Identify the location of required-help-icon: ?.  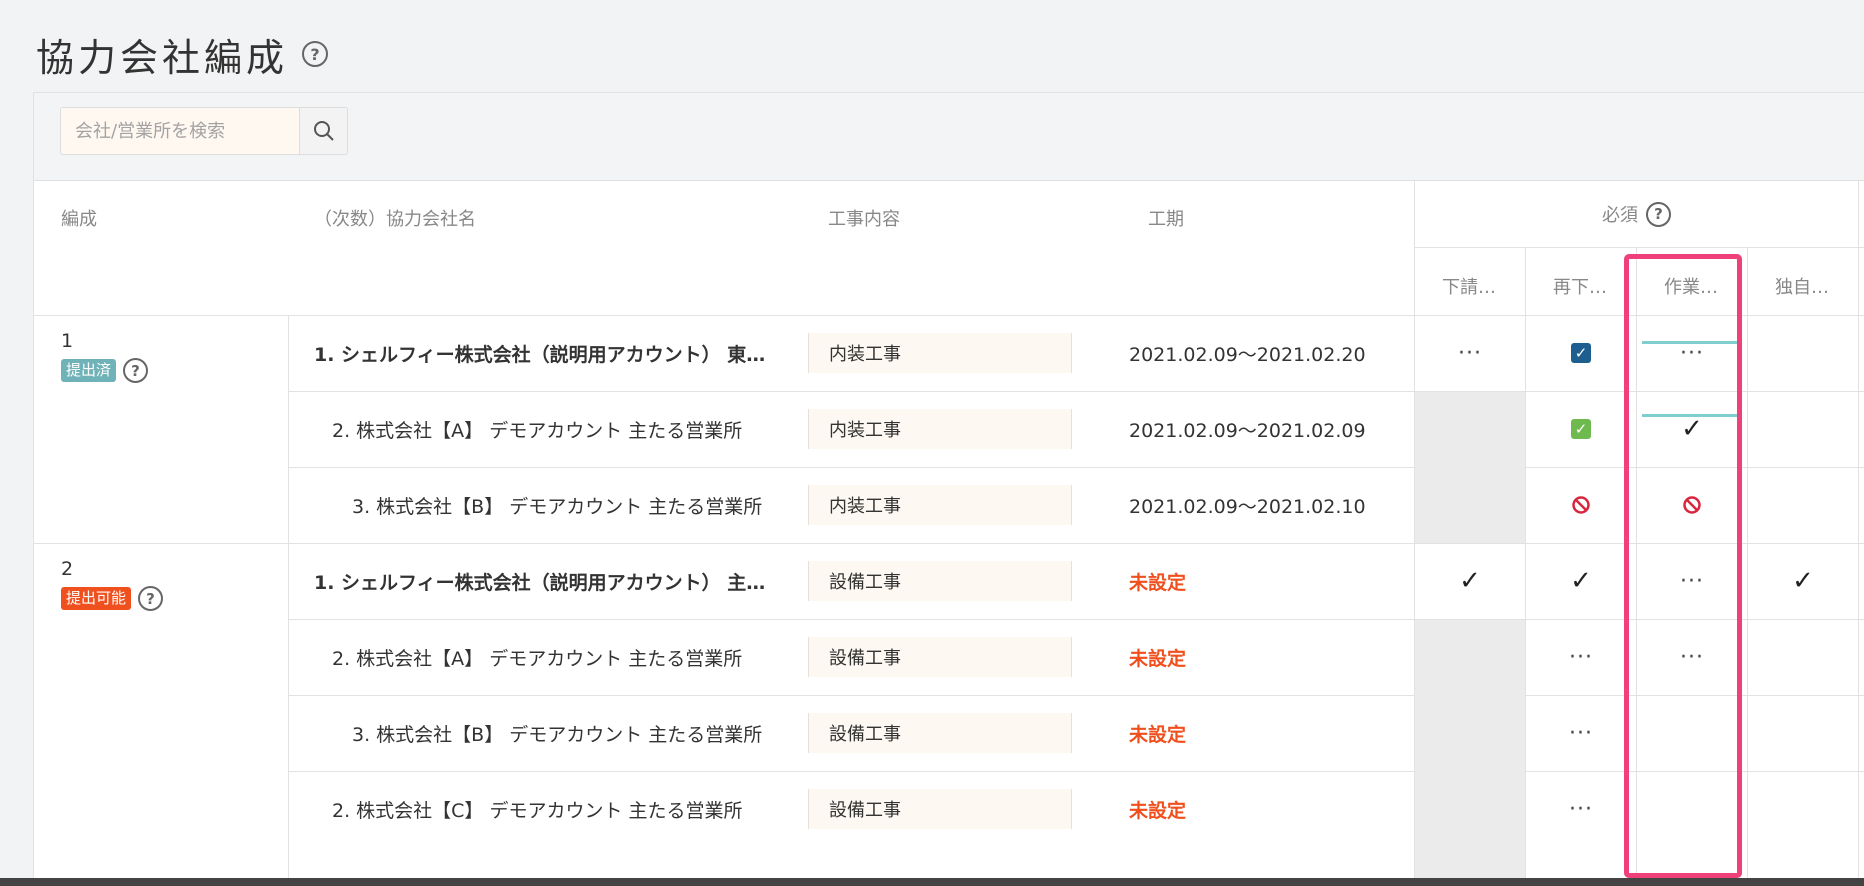
(1658, 214).